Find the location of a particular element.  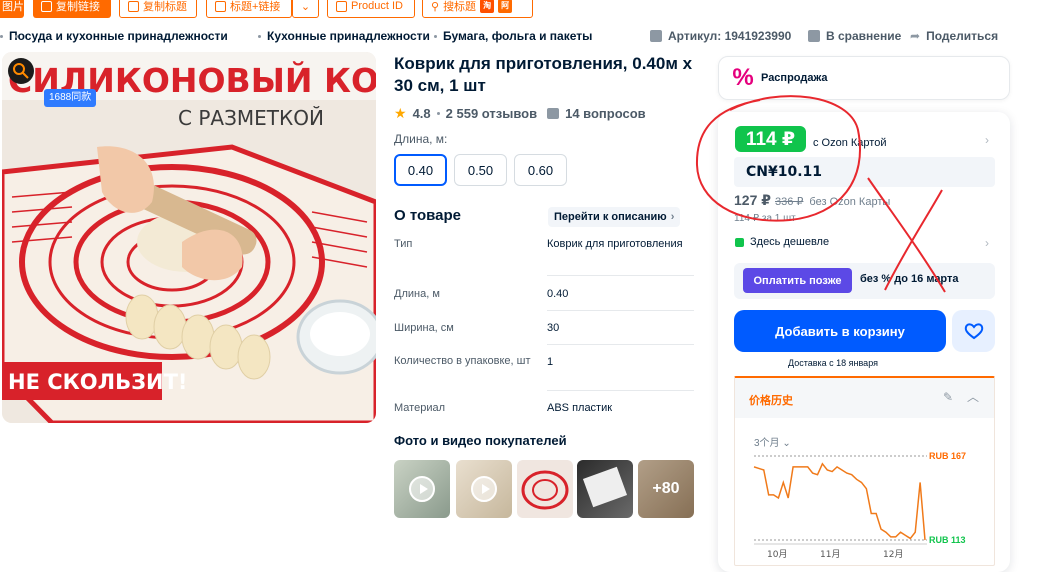

red-circle-mark is located at coordinates (778, 158).